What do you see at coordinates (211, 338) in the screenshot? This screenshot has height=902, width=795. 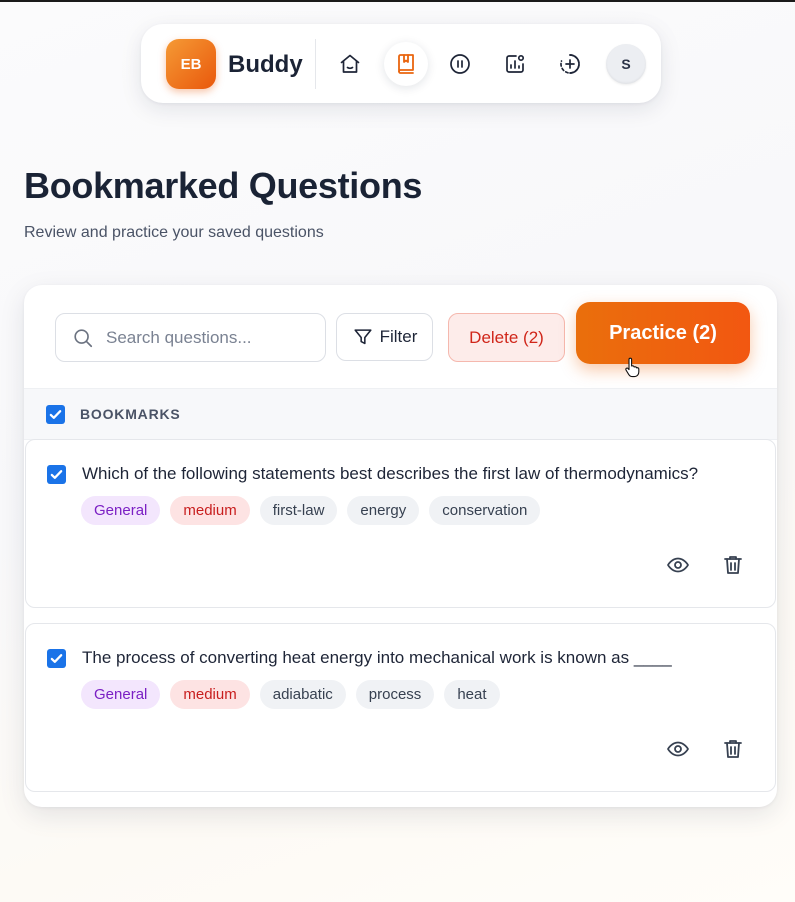 I see `search-input` at bounding box center [211, 338].